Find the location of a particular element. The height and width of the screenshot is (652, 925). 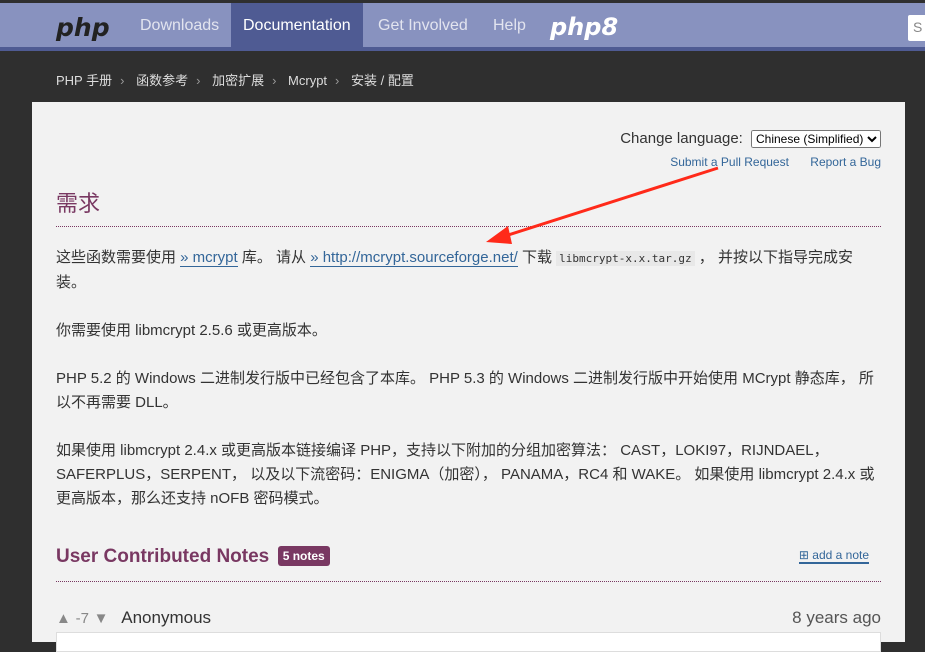

arrow-shaft is located at coordinates (611, 202).